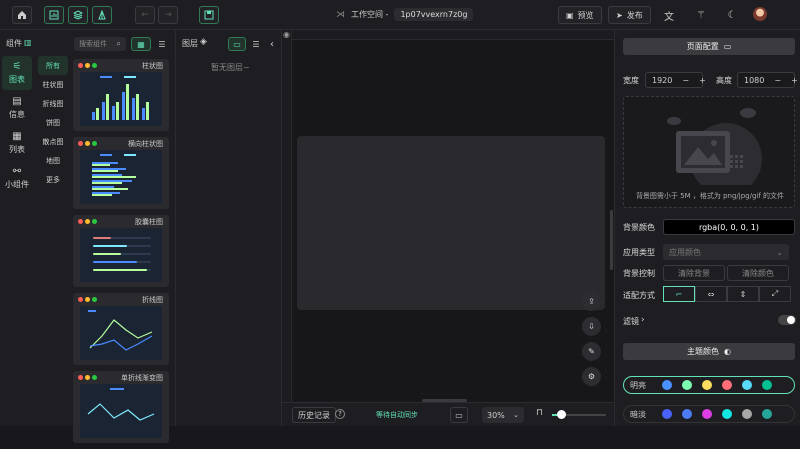 The height and width of the screenshot is (449, 800). Describe the element at coordinates (675, 80) in the screenshot. I see `width-input: 1920 − +` at that location.